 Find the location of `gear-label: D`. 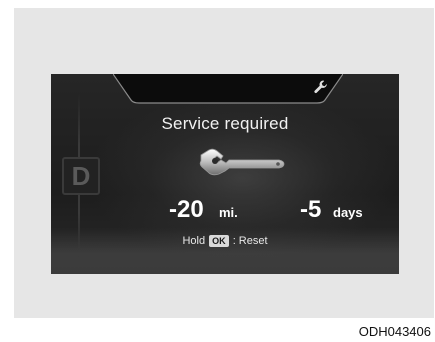

gear-label: D is located at coordinates (81, 176).